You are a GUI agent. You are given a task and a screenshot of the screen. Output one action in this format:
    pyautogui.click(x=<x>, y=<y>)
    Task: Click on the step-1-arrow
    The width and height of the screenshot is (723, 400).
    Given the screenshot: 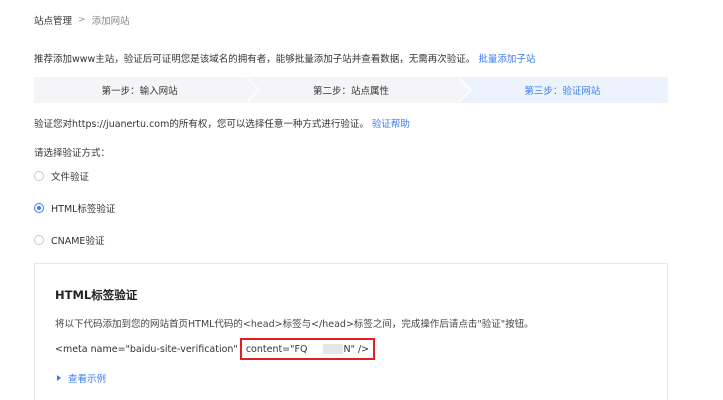 What is the action you would take?
    pyautogui.click(x=252, y=90)
    